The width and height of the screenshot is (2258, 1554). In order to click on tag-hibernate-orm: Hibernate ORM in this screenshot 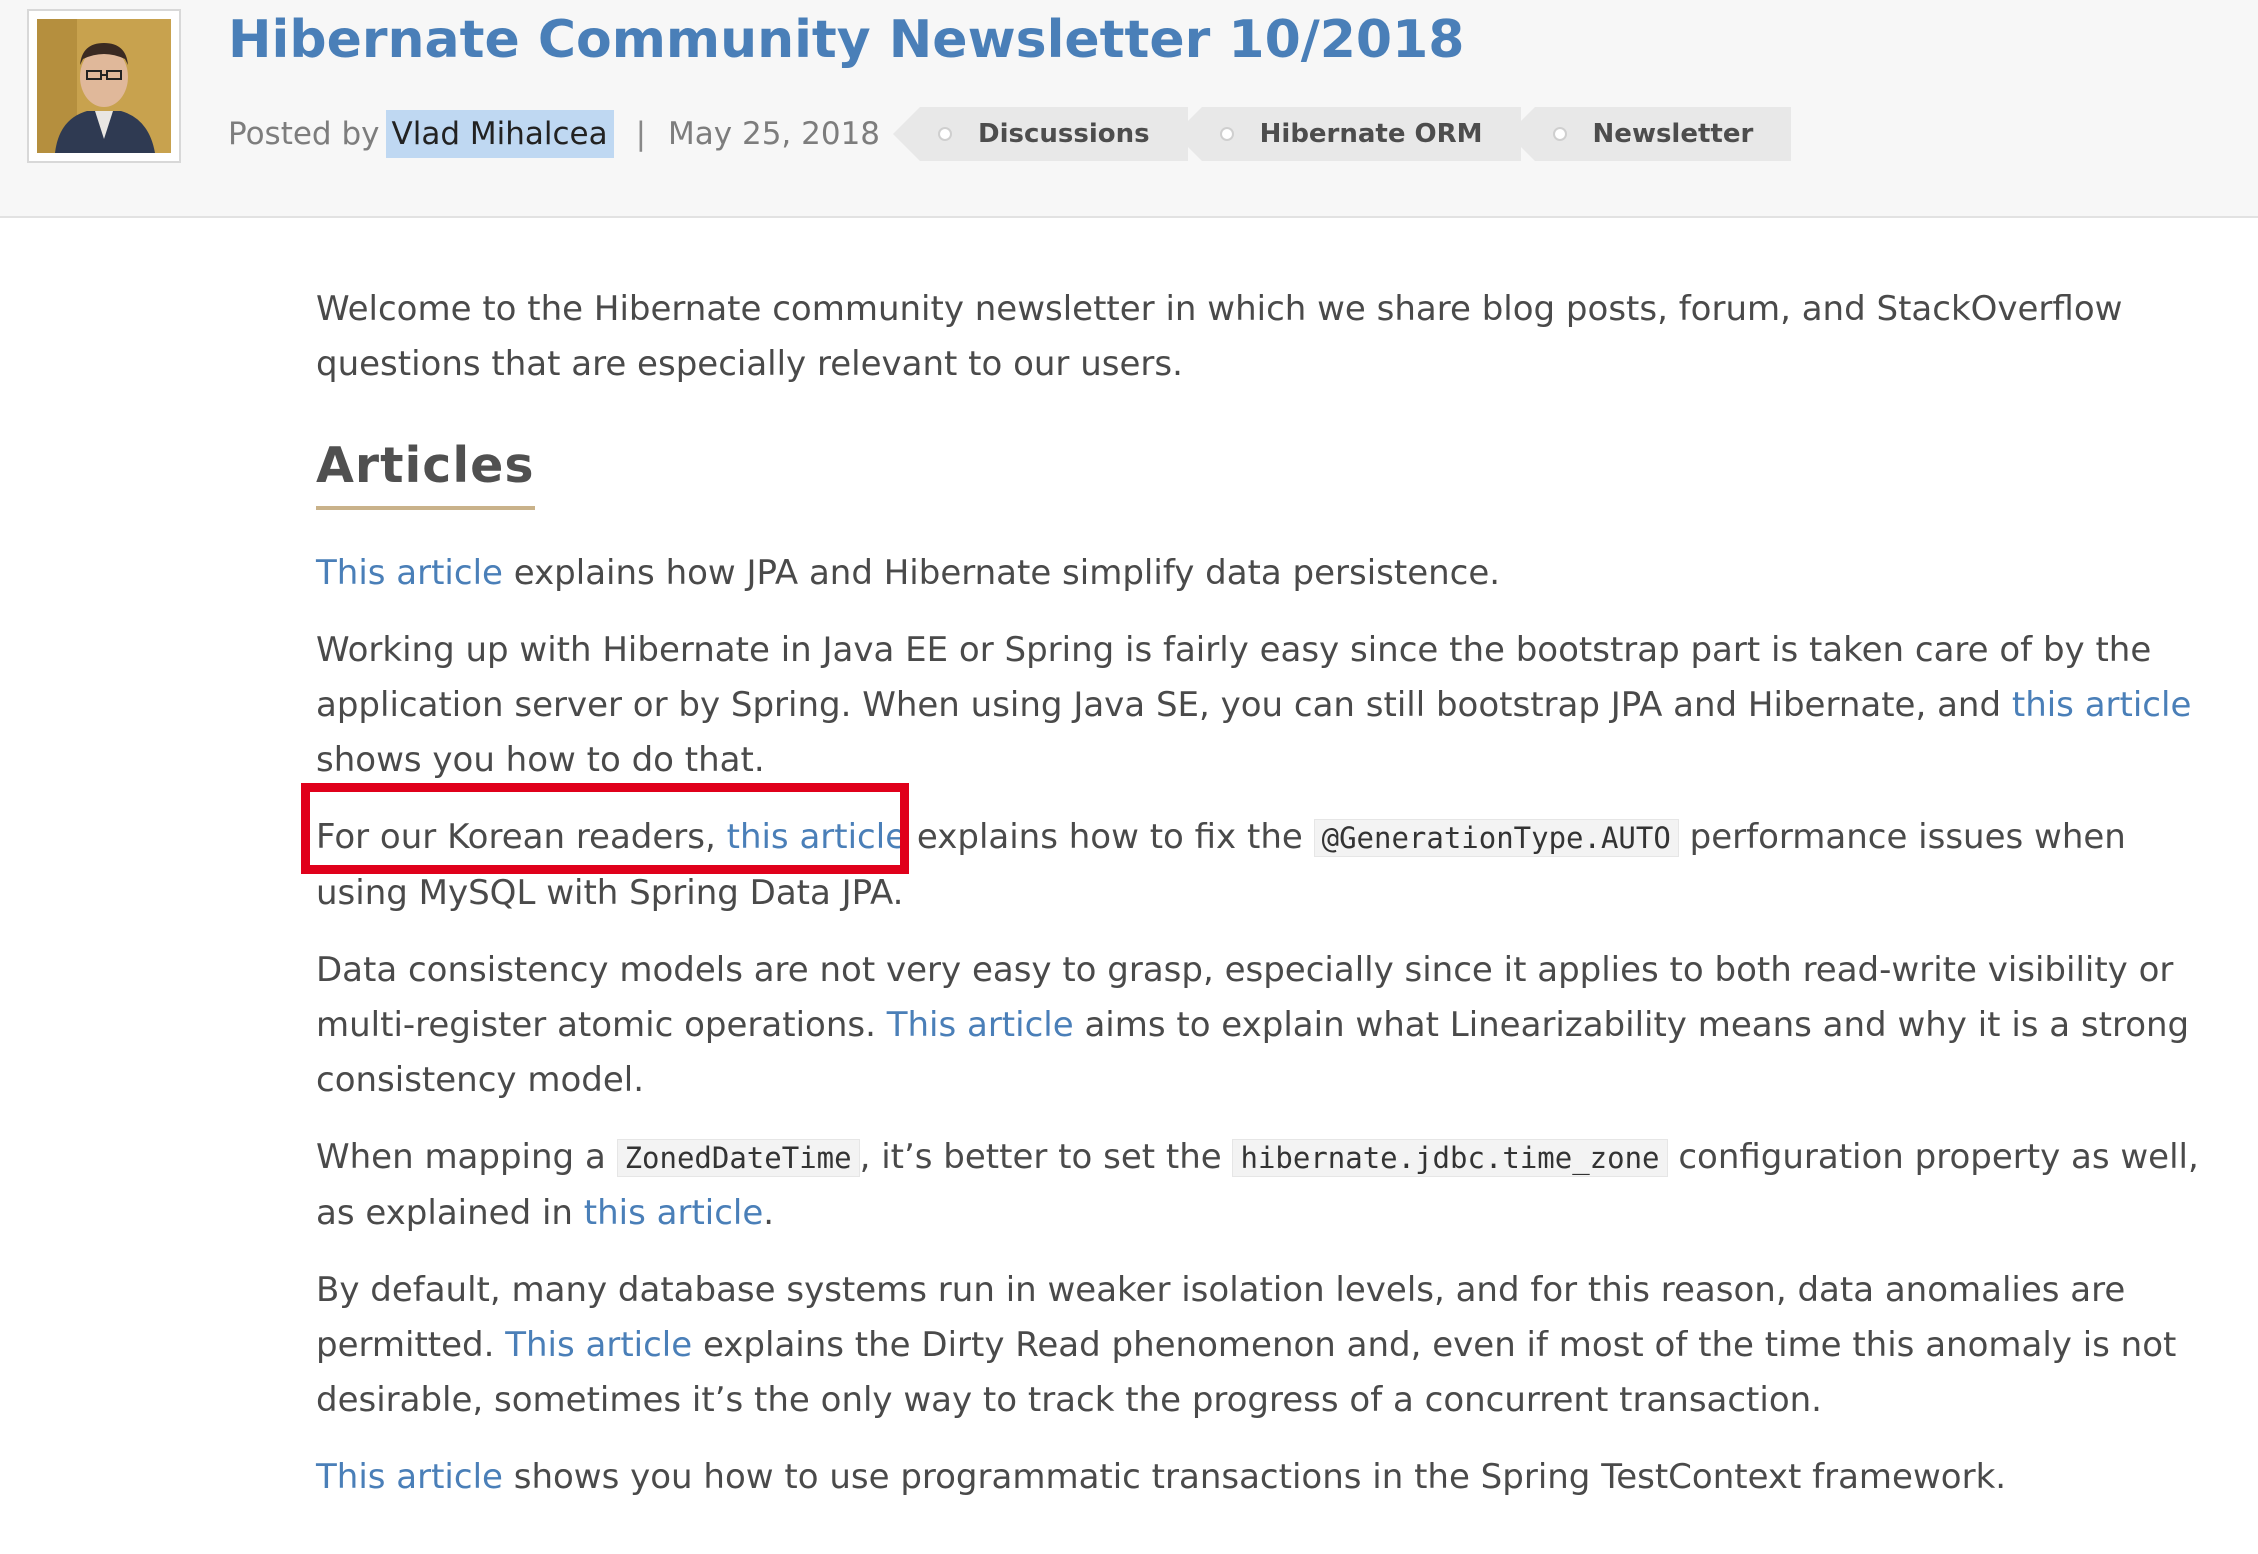, I will do `click(1347, 134)`.